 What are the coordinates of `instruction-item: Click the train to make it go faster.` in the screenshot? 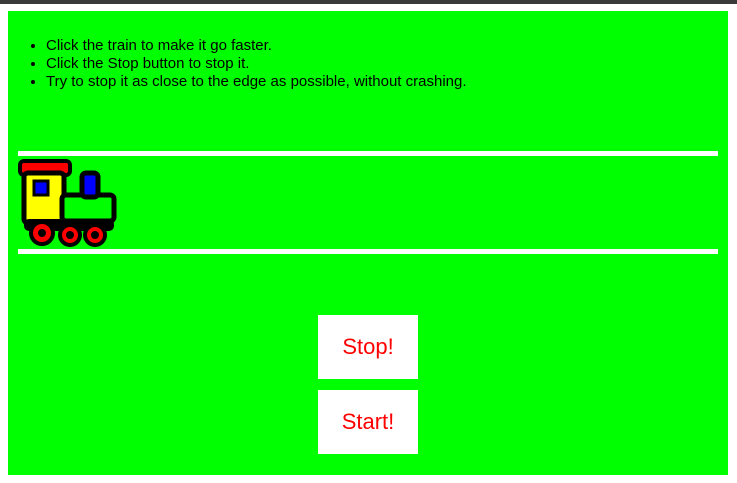 It's located at (256, 46).